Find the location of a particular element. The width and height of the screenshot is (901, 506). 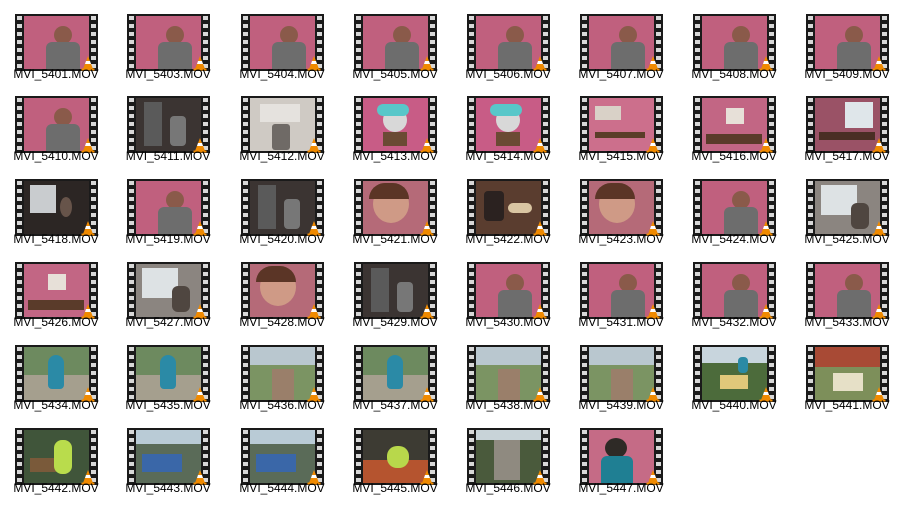

file-item: MVI_5416.MOV is located at coordinates (734, 128).